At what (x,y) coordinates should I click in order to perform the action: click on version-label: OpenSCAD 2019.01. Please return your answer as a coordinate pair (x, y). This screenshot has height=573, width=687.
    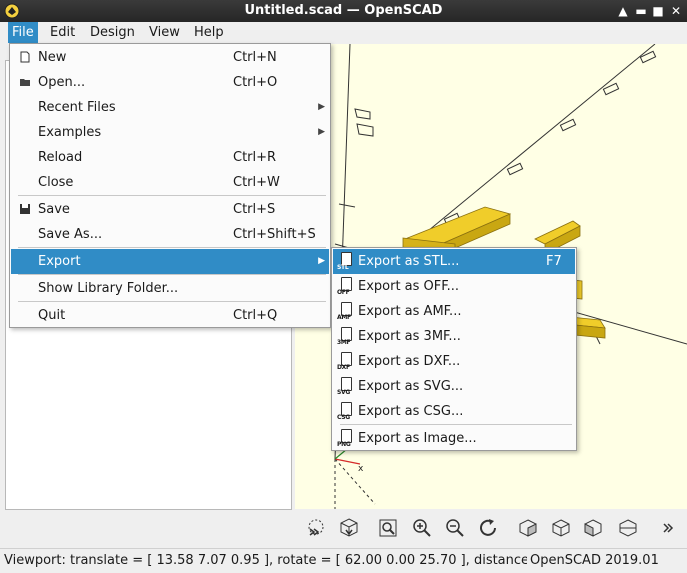
    Looking at the image, I should click on (594, 560).